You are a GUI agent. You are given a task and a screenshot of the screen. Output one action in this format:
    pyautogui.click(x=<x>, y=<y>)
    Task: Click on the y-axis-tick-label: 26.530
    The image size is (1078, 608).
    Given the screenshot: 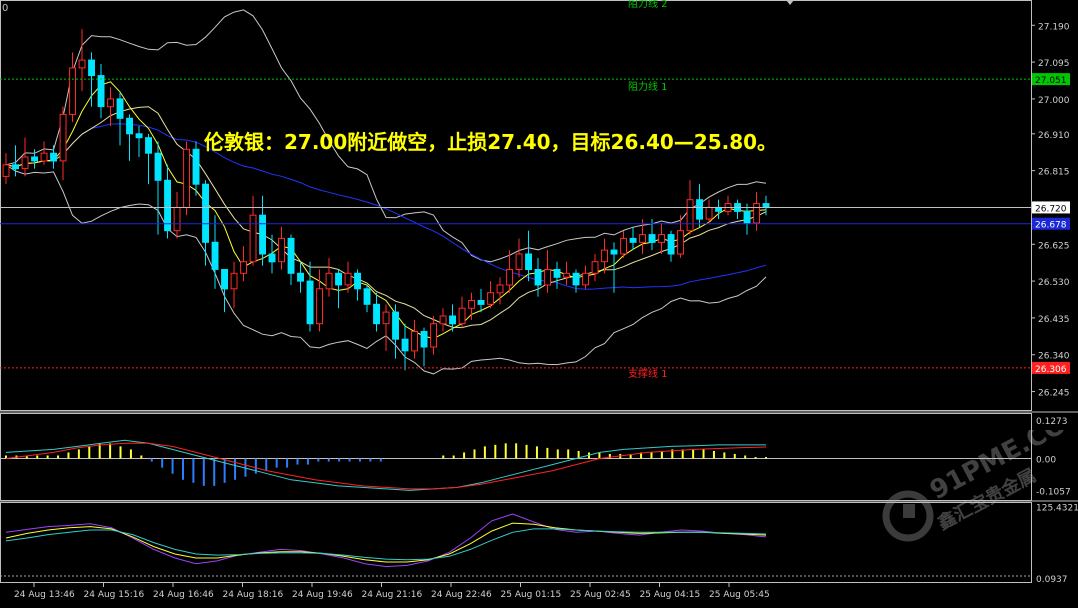 What is the action you would take?
    pyautogui.click(x=1054, y=283)
    